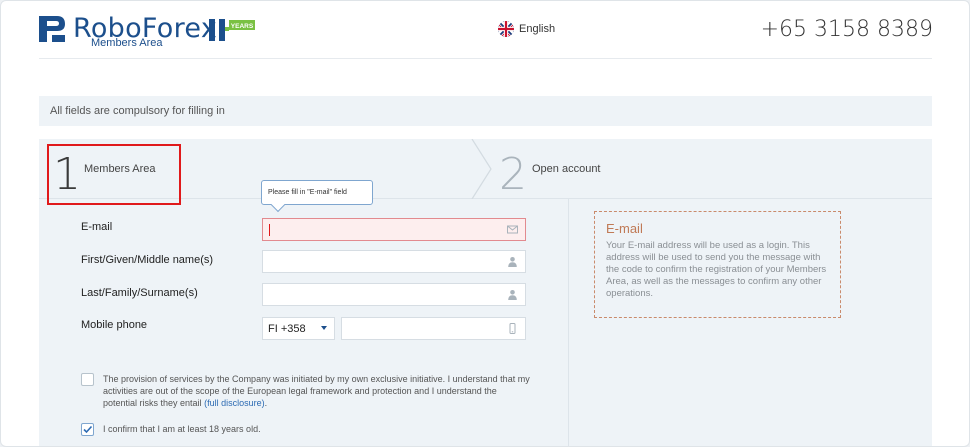 This screenshot has width=970, height=447. What do you see at coordinates (234, 403) in the screenshot?
I see `full-disclosure-link: (full disclosure)` at bounding box center [234, 403].